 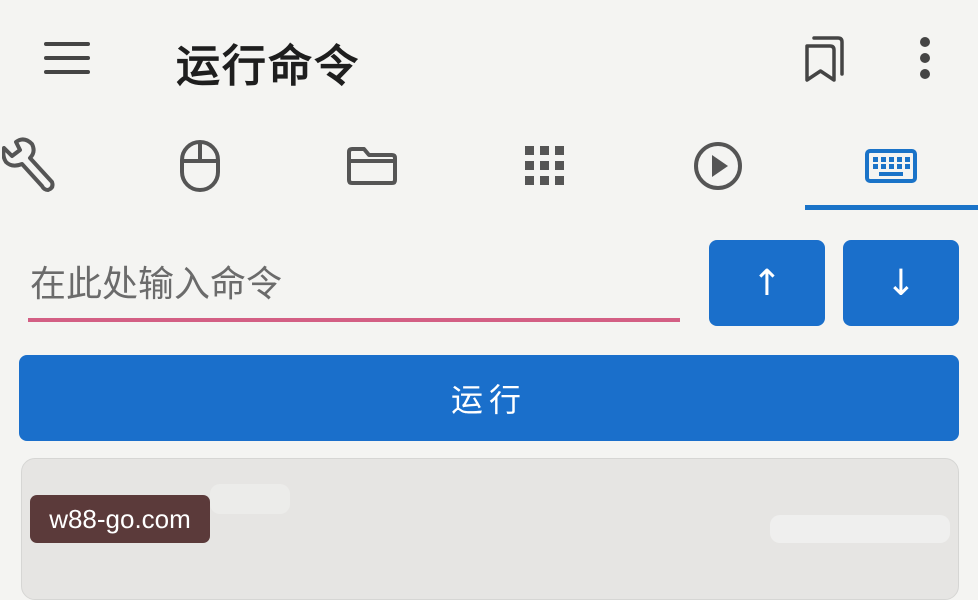 I want to click on more-options-button, so click(x=925, y=58).